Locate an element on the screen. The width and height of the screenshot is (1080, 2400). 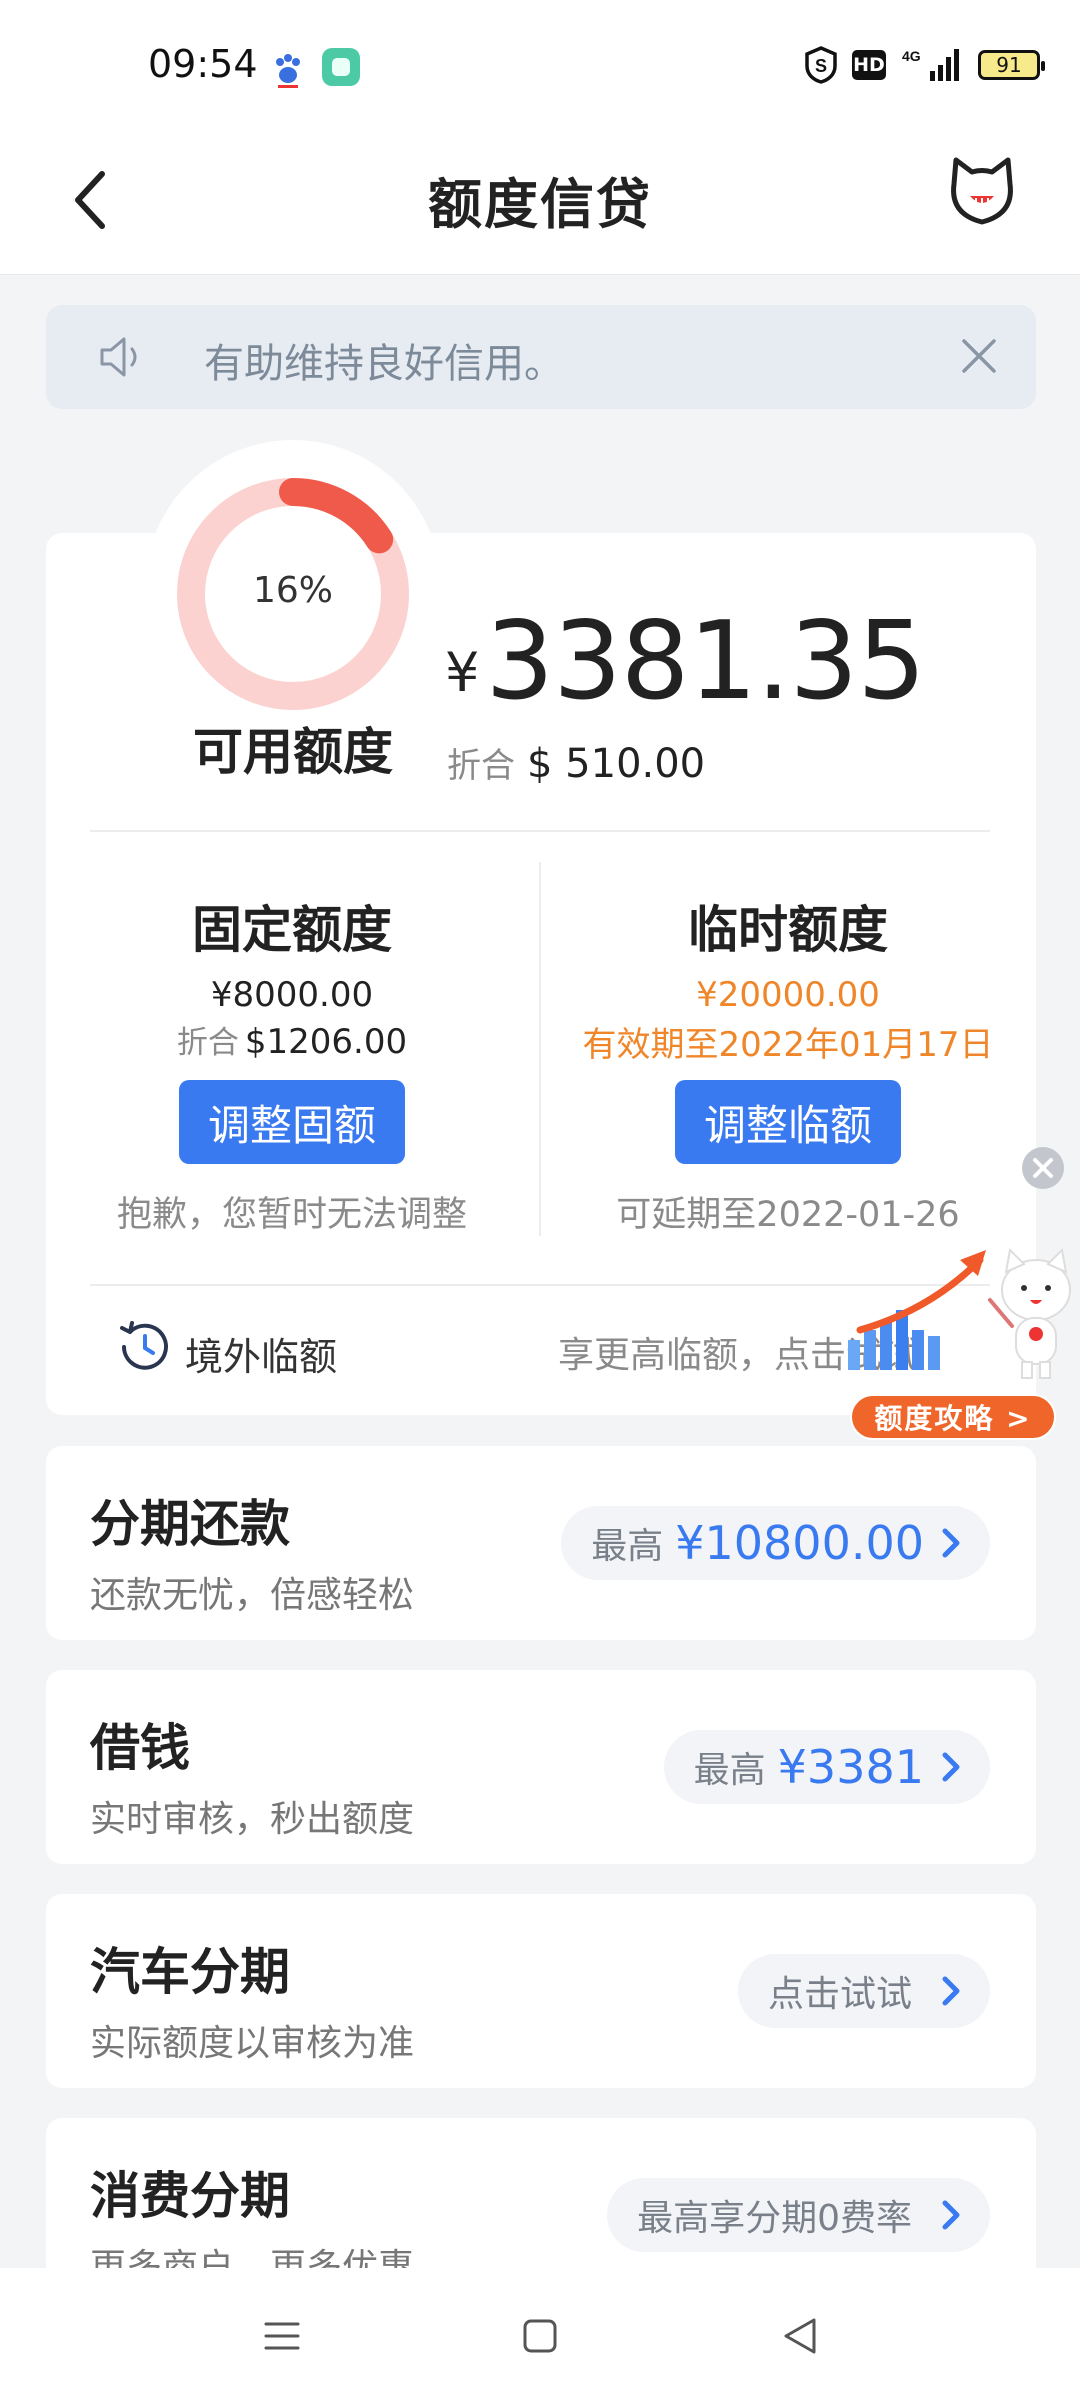
fixed-limit-amount: ¥8000.00 is located at coordinates (292, 995).